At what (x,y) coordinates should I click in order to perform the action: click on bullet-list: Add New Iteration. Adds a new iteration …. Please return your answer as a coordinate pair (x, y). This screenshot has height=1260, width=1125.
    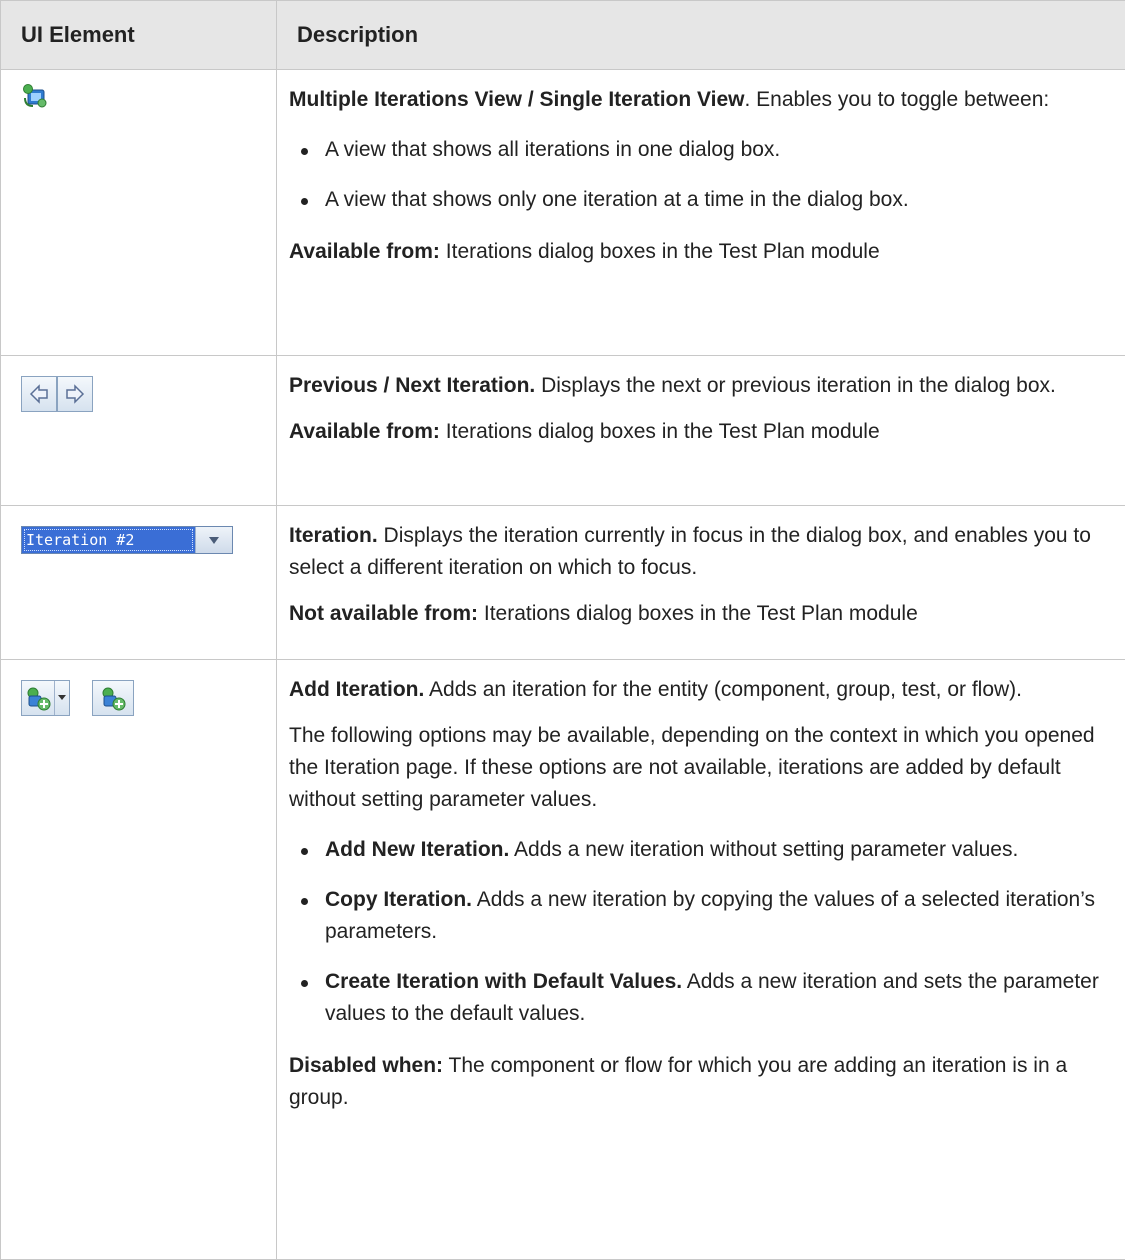
    Looking at the image, I should click on (702, 932).